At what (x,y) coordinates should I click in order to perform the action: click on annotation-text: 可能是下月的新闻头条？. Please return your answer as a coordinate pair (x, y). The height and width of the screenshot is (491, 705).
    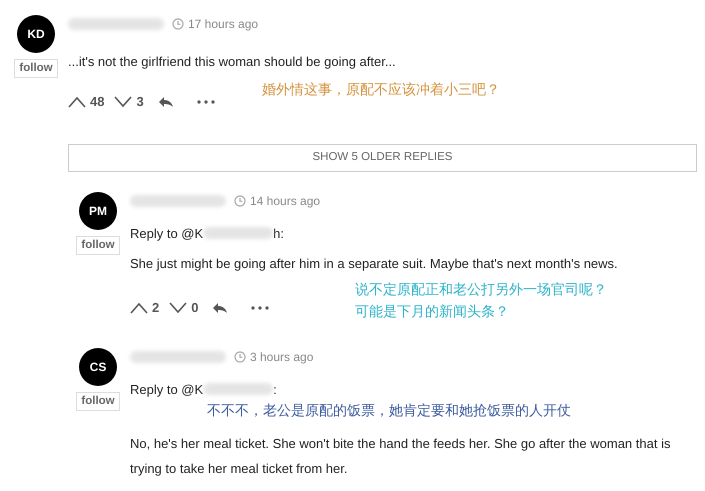
    Looking at the image, I should click on (432, 312).